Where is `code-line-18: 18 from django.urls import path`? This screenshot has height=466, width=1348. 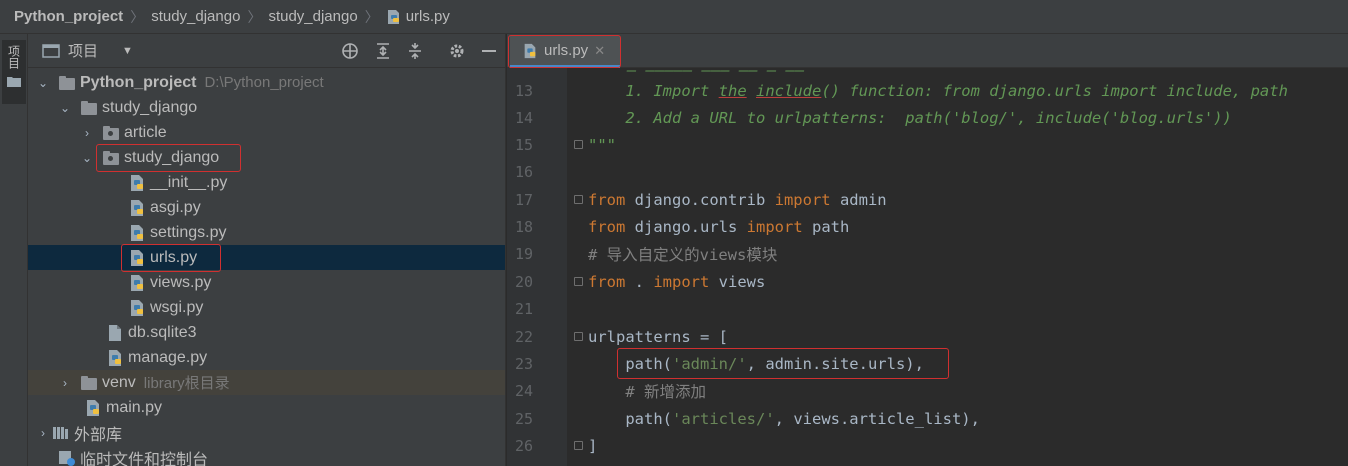
code-line-18: 18 from django.urls import path is located at coordinates (927, 226).